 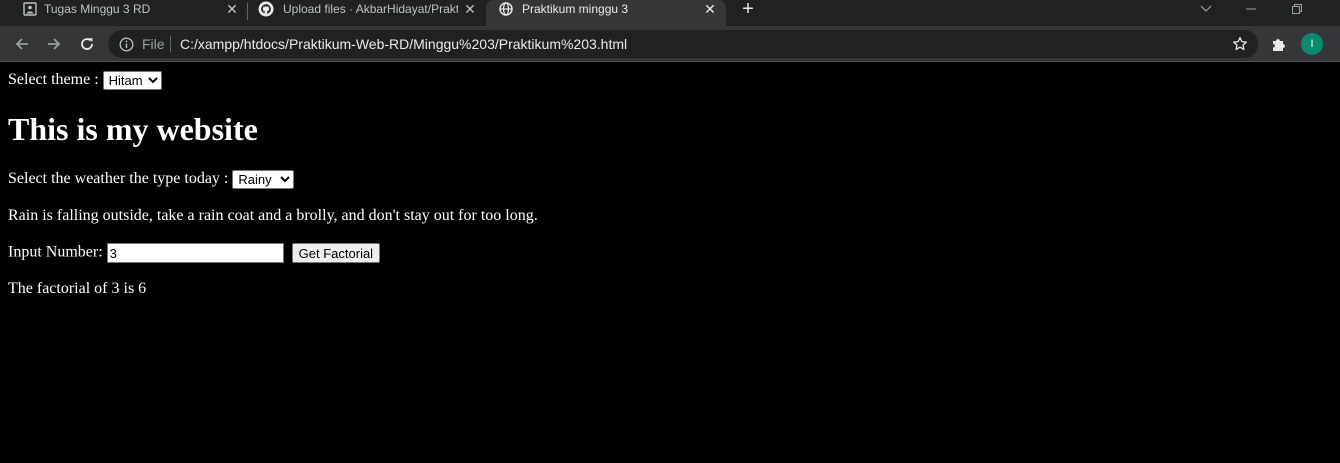 What do you see at coordinates (133, 129) in the screenshot?
I see `page-heading: This is my website` at bounding box center [133, 129].